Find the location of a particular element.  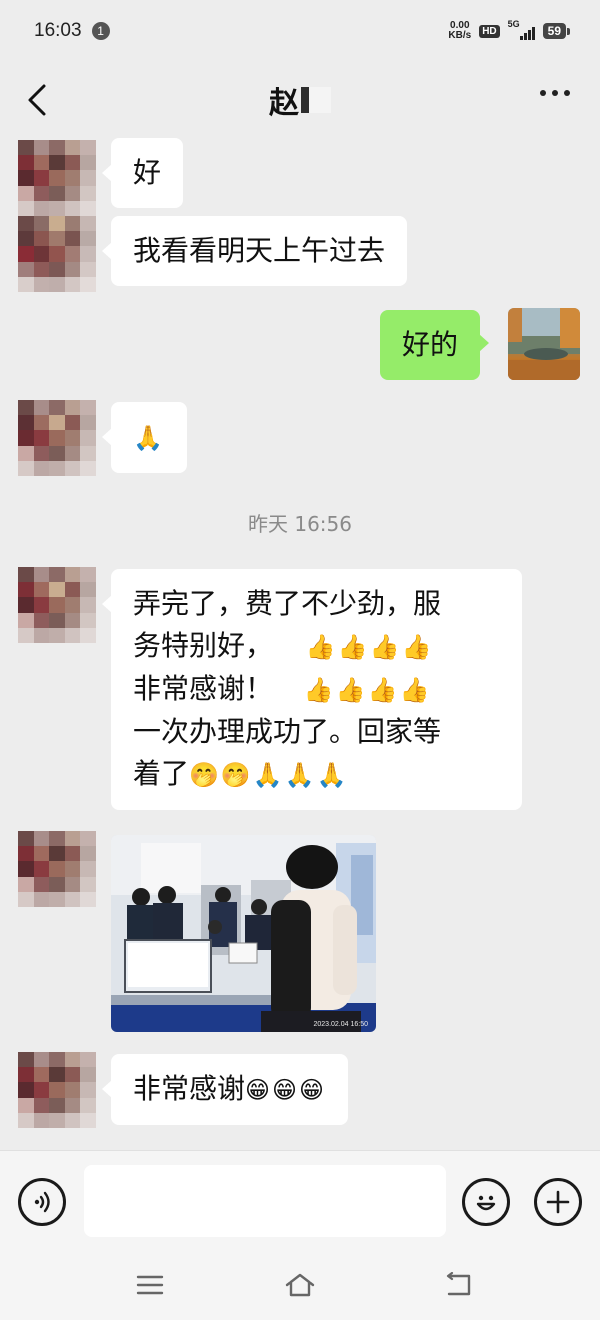

message-text: 好的 is located at coordinates (430, 344).